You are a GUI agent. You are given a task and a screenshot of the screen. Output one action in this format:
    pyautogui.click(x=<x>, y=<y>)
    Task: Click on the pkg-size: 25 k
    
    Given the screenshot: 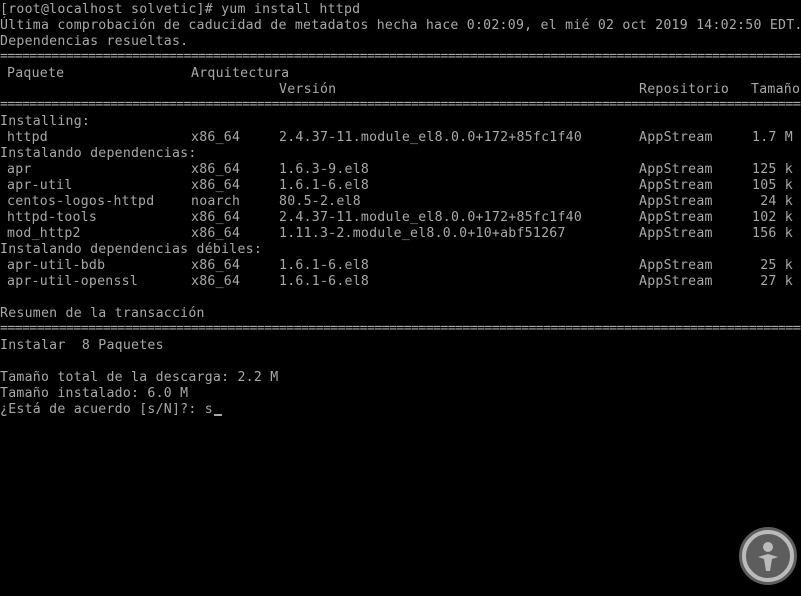 What is the action you would take?
    pyautogui.click(x=776, y=265)
    